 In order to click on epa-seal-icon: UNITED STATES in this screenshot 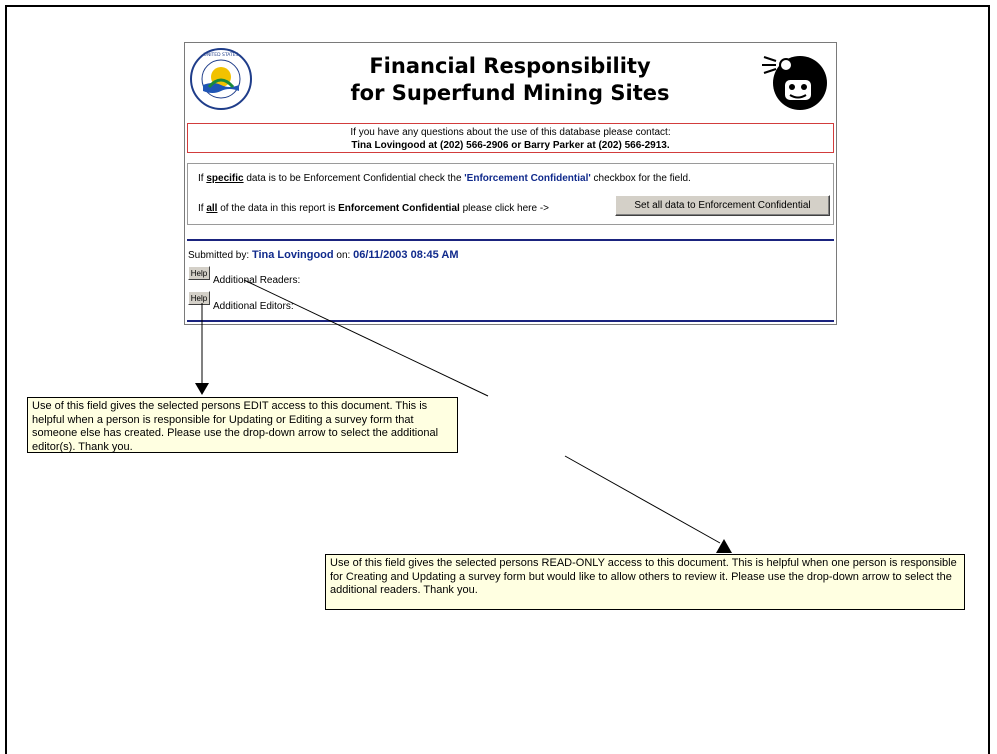, I will do `click(221, 79)`.